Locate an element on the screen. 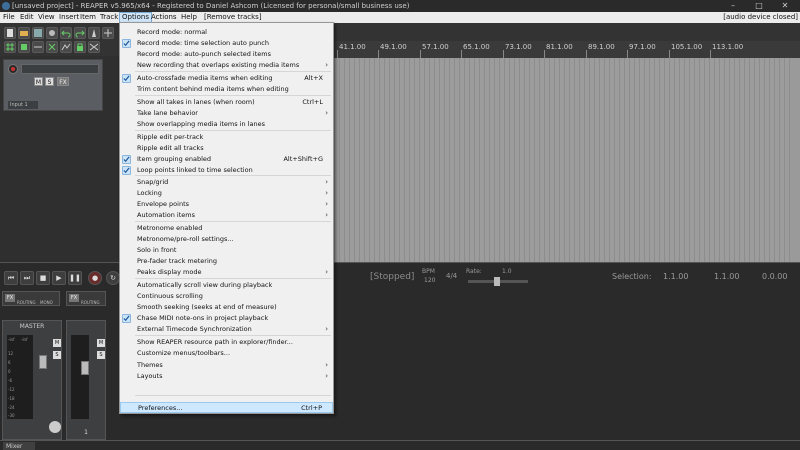 The height and width of the screenshot is (450, 800). new-project-icon is located at coordinates (10, 33).